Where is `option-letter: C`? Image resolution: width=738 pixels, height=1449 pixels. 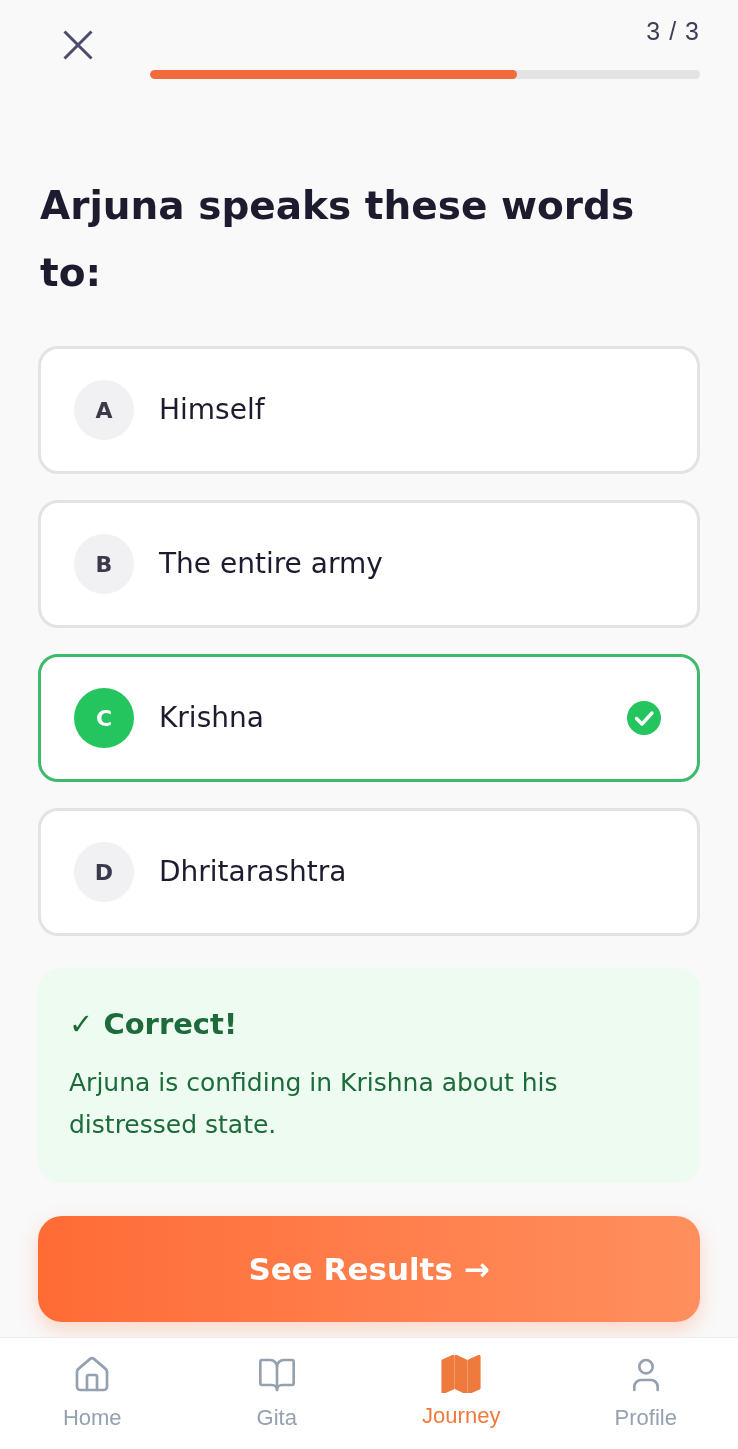 option-letter: C is located at coordinates (104, 718).